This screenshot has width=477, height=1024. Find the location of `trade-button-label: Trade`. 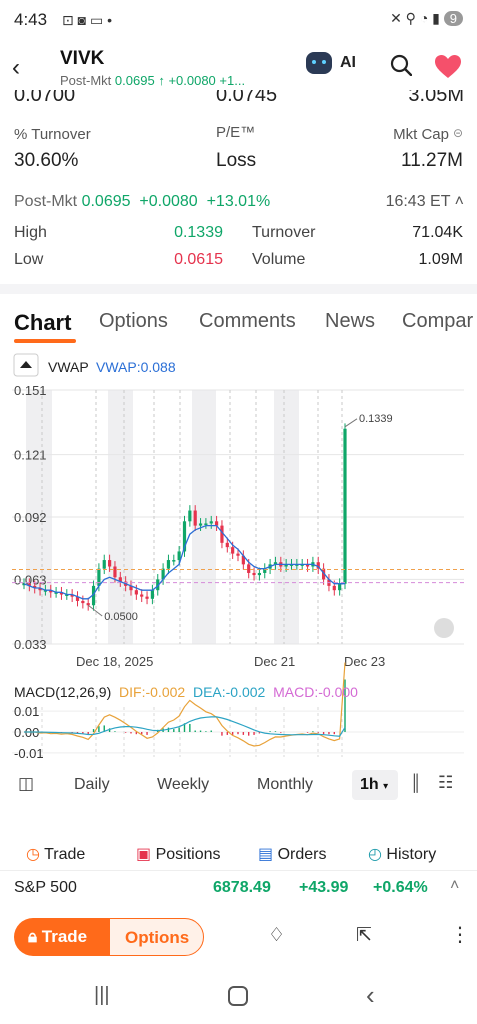

trade-button-label: Trade is located at coordinates (64, 936).